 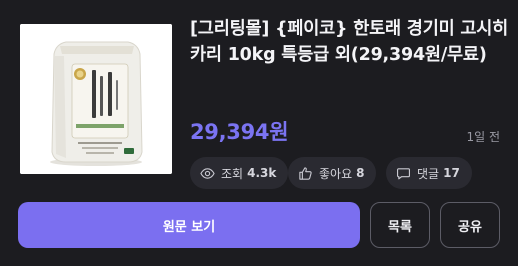 I want to click on comment-icon, so click(x=403, y=173).